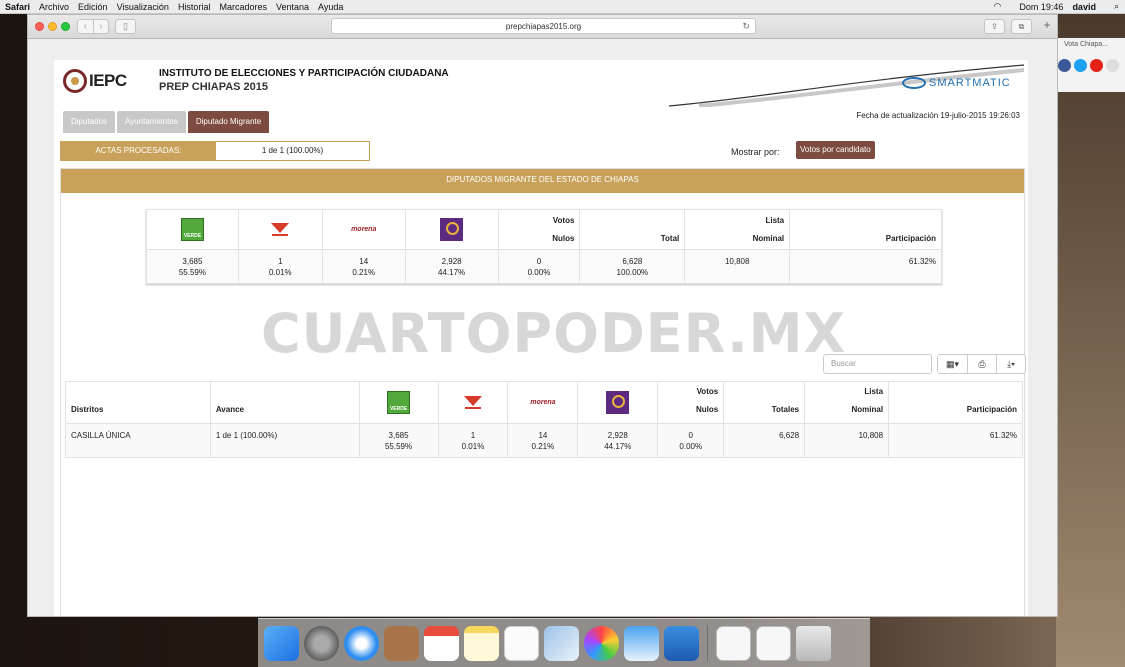 The image size is (1125, 667). Describe the element at coordinates (1084, 7) in the screenshot. I see `user-name: david` at that location.